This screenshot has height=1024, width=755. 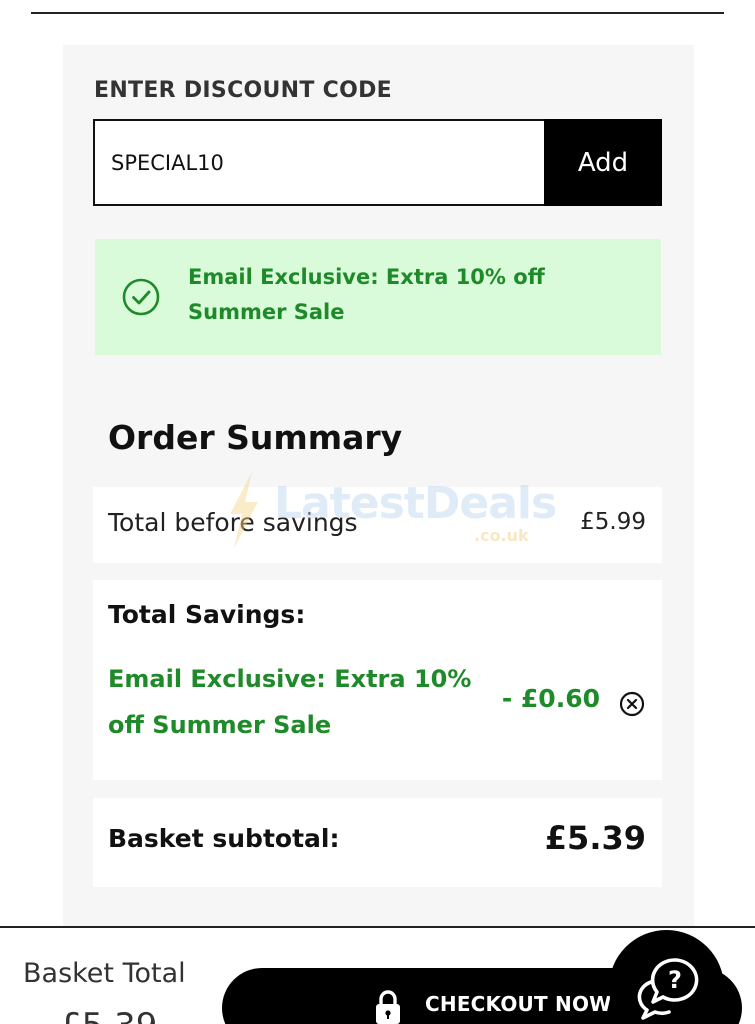 I want to click on basket-subtotal-row: Basket subtotal: £5.39, so click(x=377, y=842).